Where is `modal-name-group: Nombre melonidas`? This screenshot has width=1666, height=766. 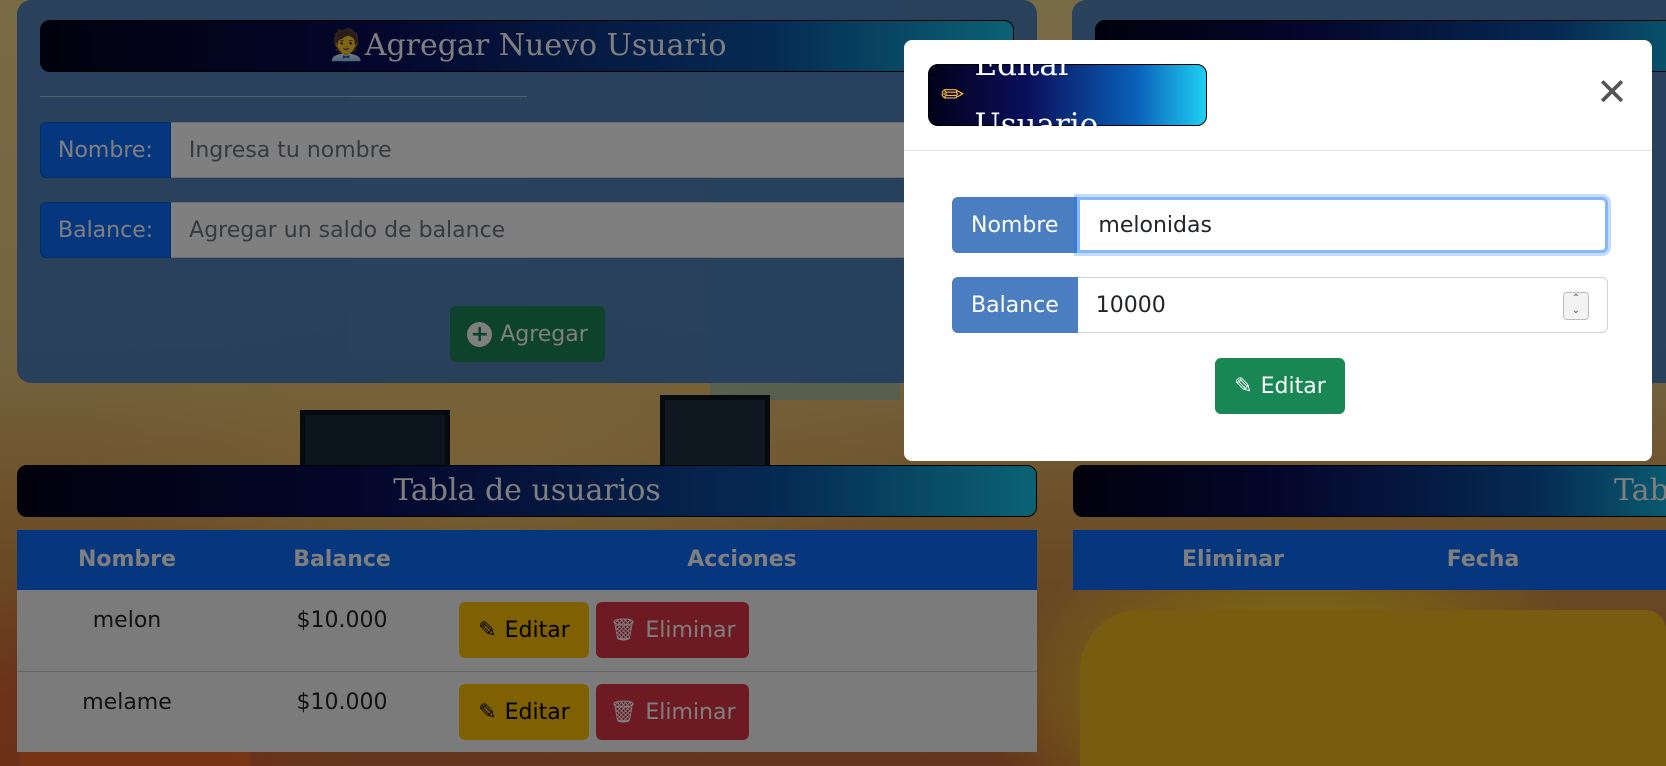
modal-name-group: Nombre melonidas is located at coordinates (1280, 225).